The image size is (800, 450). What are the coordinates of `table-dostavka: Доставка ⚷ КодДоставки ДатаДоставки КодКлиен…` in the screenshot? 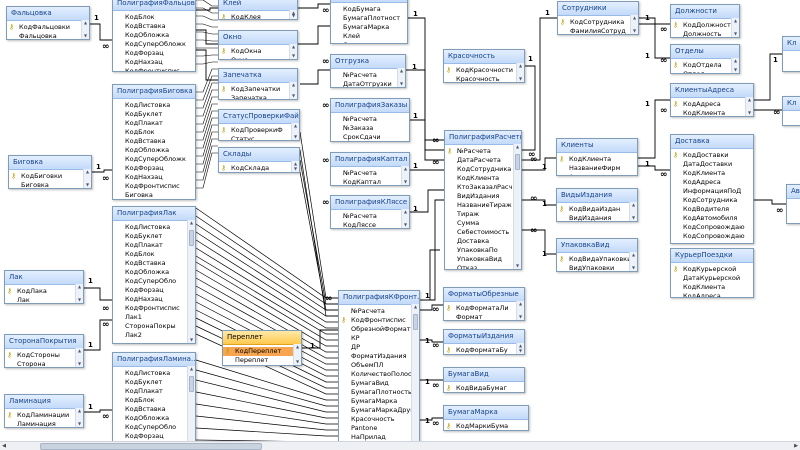 It's located at (712, 189).